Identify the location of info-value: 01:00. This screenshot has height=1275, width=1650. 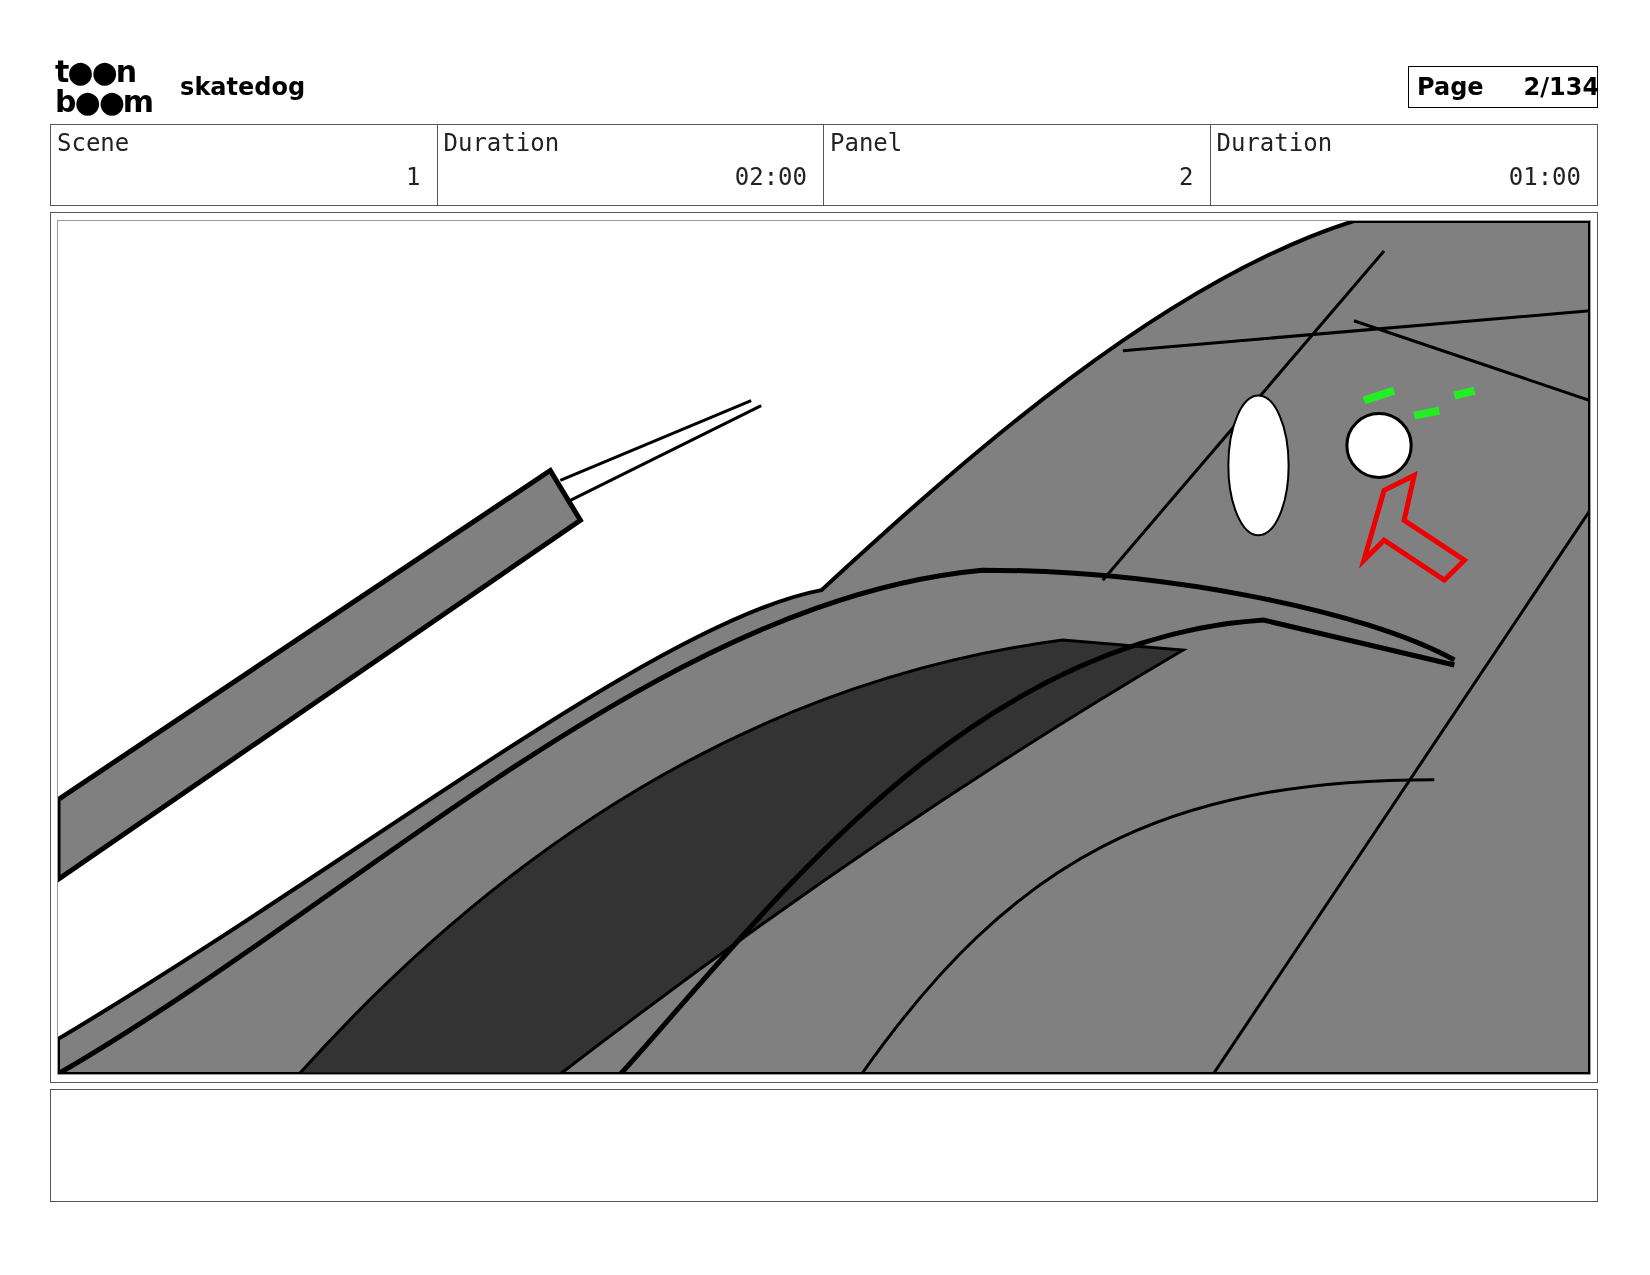
(1544, 177).